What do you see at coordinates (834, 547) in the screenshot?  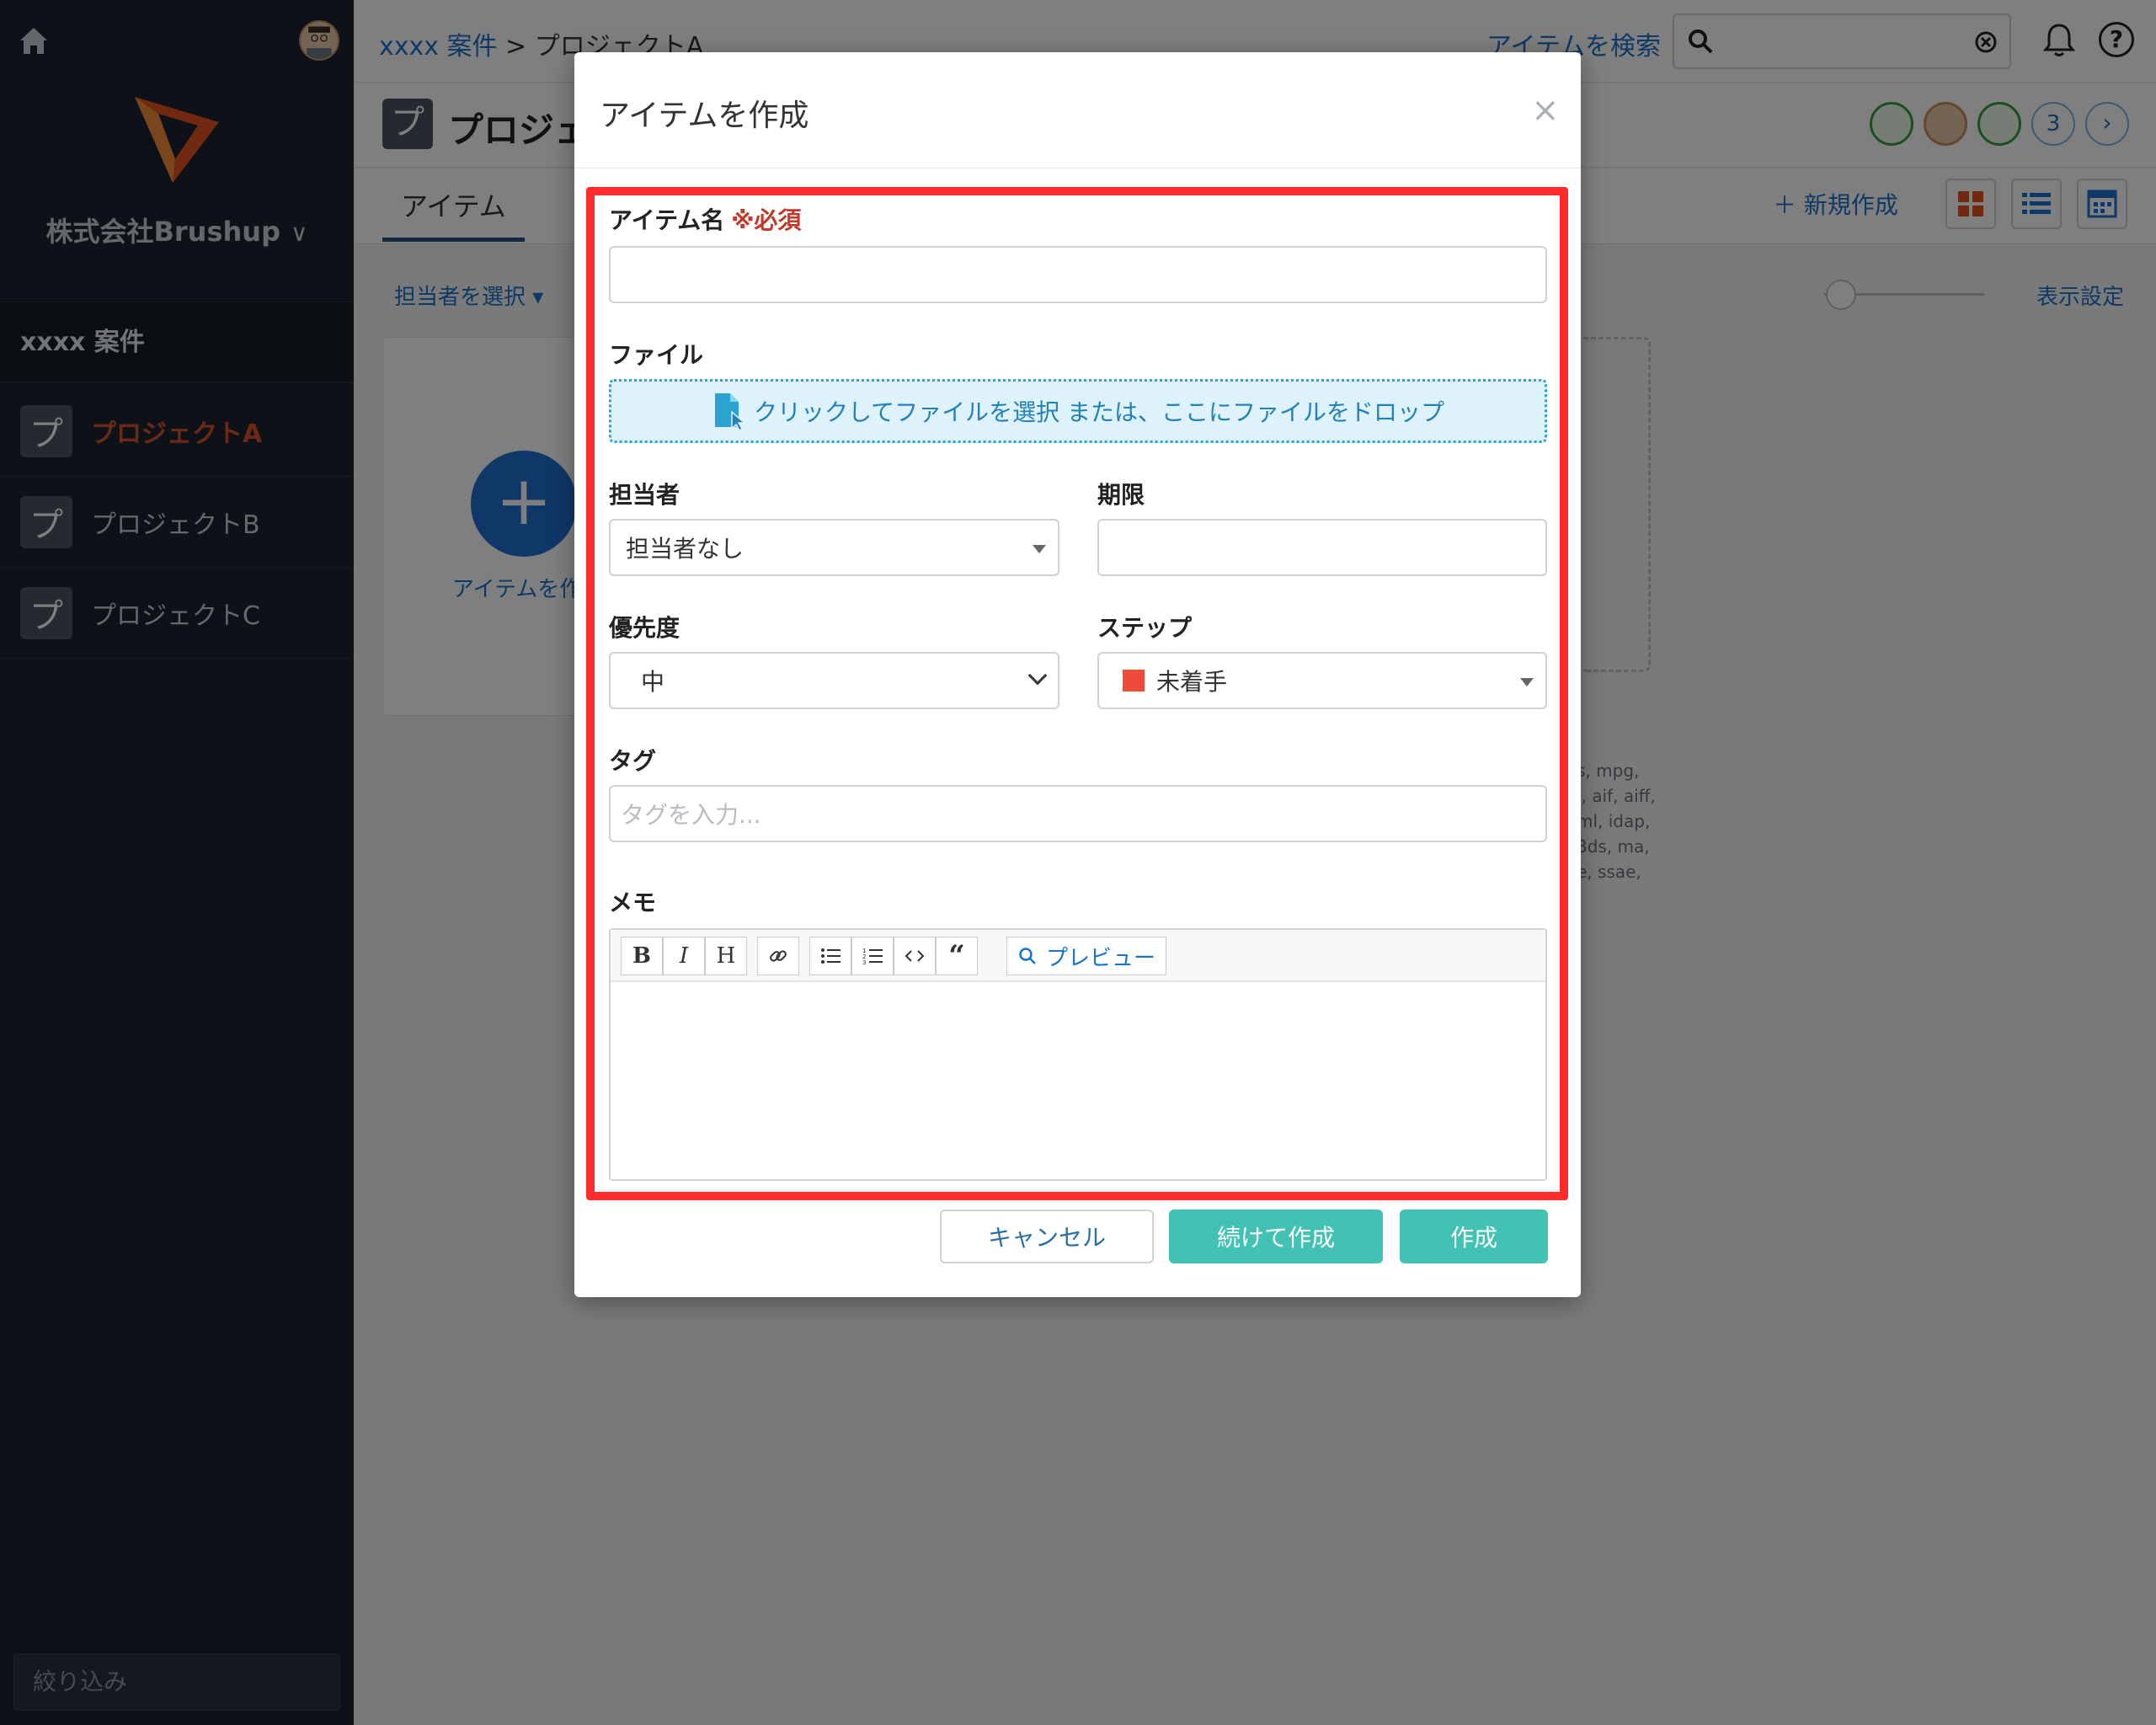 I see `assignee-select: 担当者なし` at bounding box center [834, 547].